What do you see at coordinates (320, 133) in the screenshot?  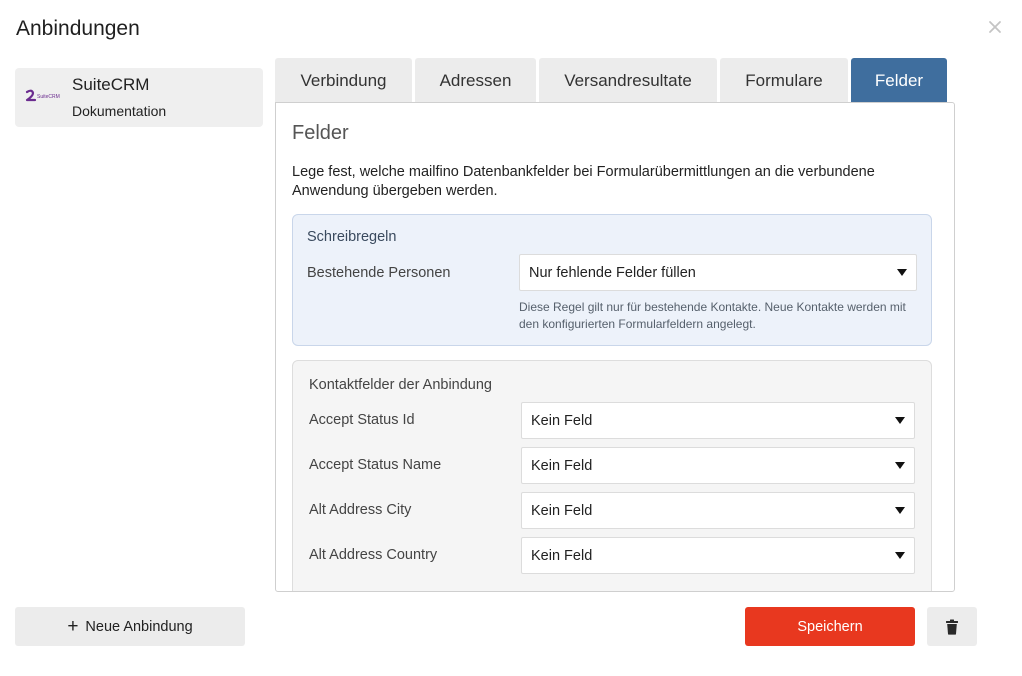 I see `panel-title: Felder` at bounding box center [320, 133].